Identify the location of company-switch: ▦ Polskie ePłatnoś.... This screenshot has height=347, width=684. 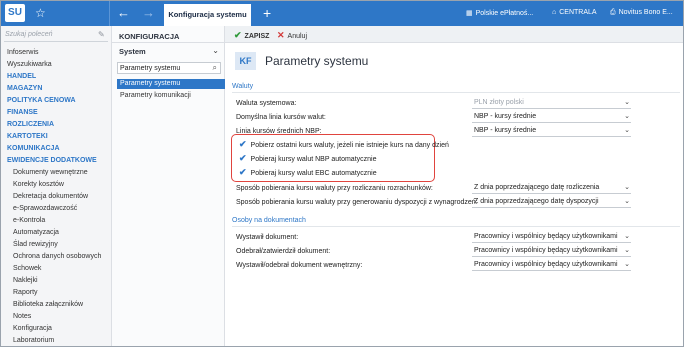
(499, 13).